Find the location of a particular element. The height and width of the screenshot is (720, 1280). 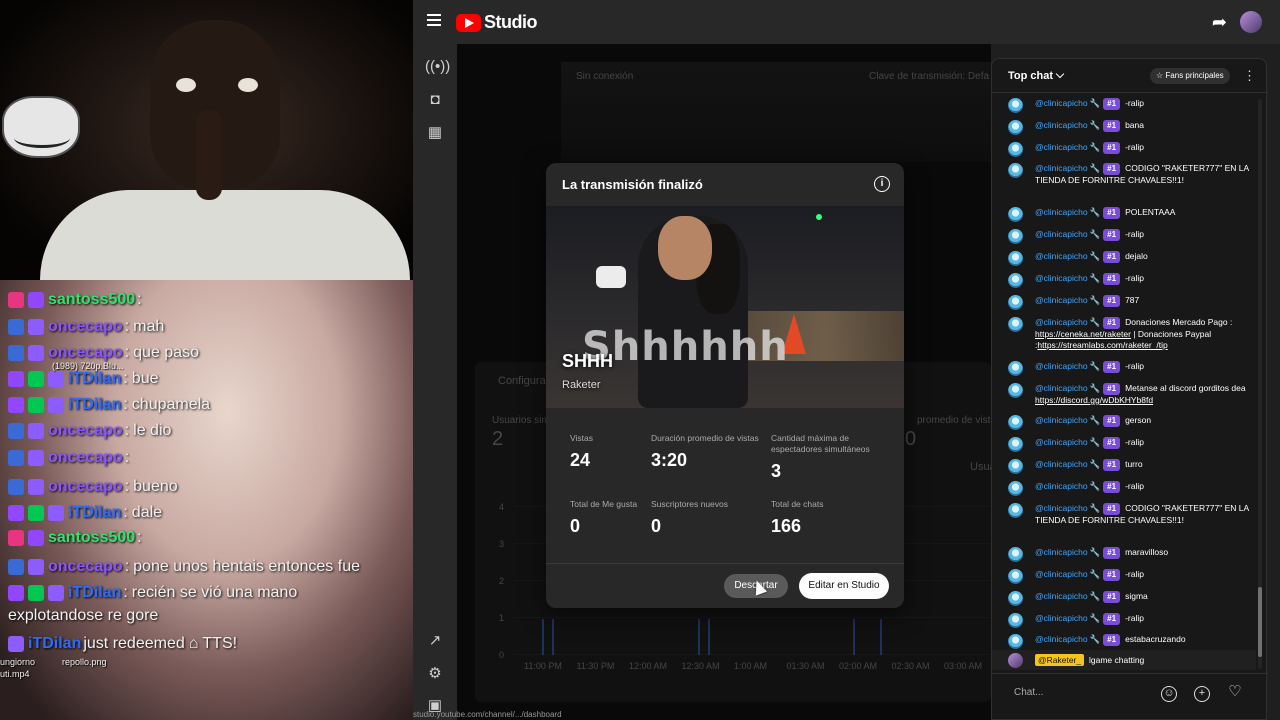

external-link-icon: ↗ is located at coordinates (435, 641).